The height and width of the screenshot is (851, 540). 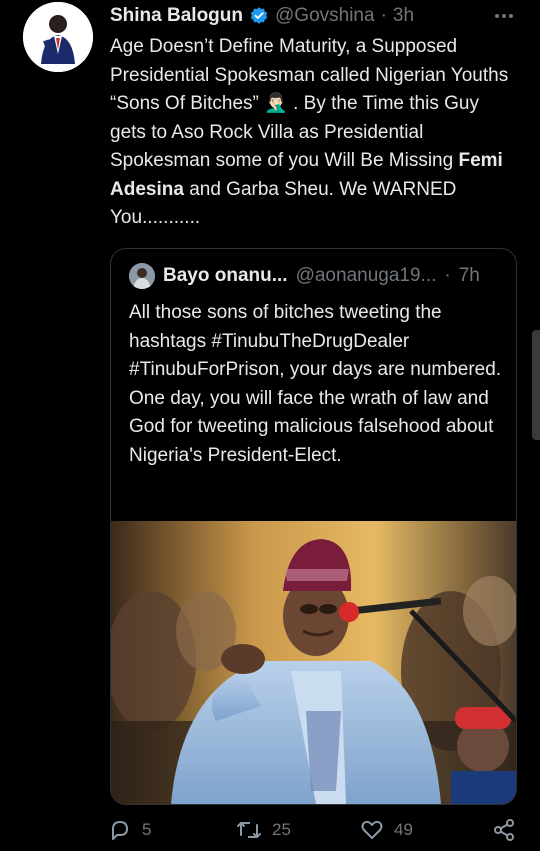 I want to click on verified-badge-icon, so click(x=259, y=16).